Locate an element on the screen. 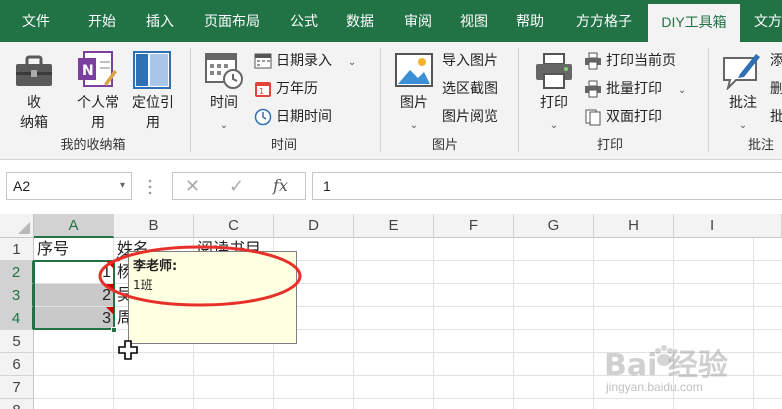  locate-label-1: 定位引 is located at coordinates (153, 102).